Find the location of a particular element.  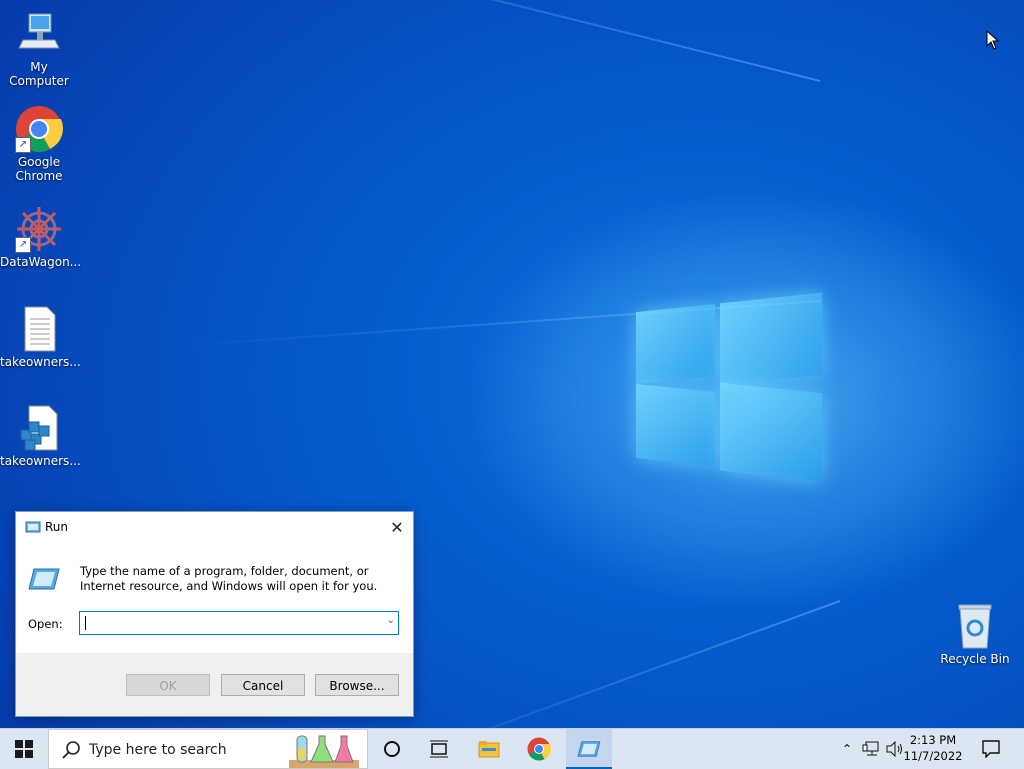

science-flasks-icon is located at coordinates (324, 751).